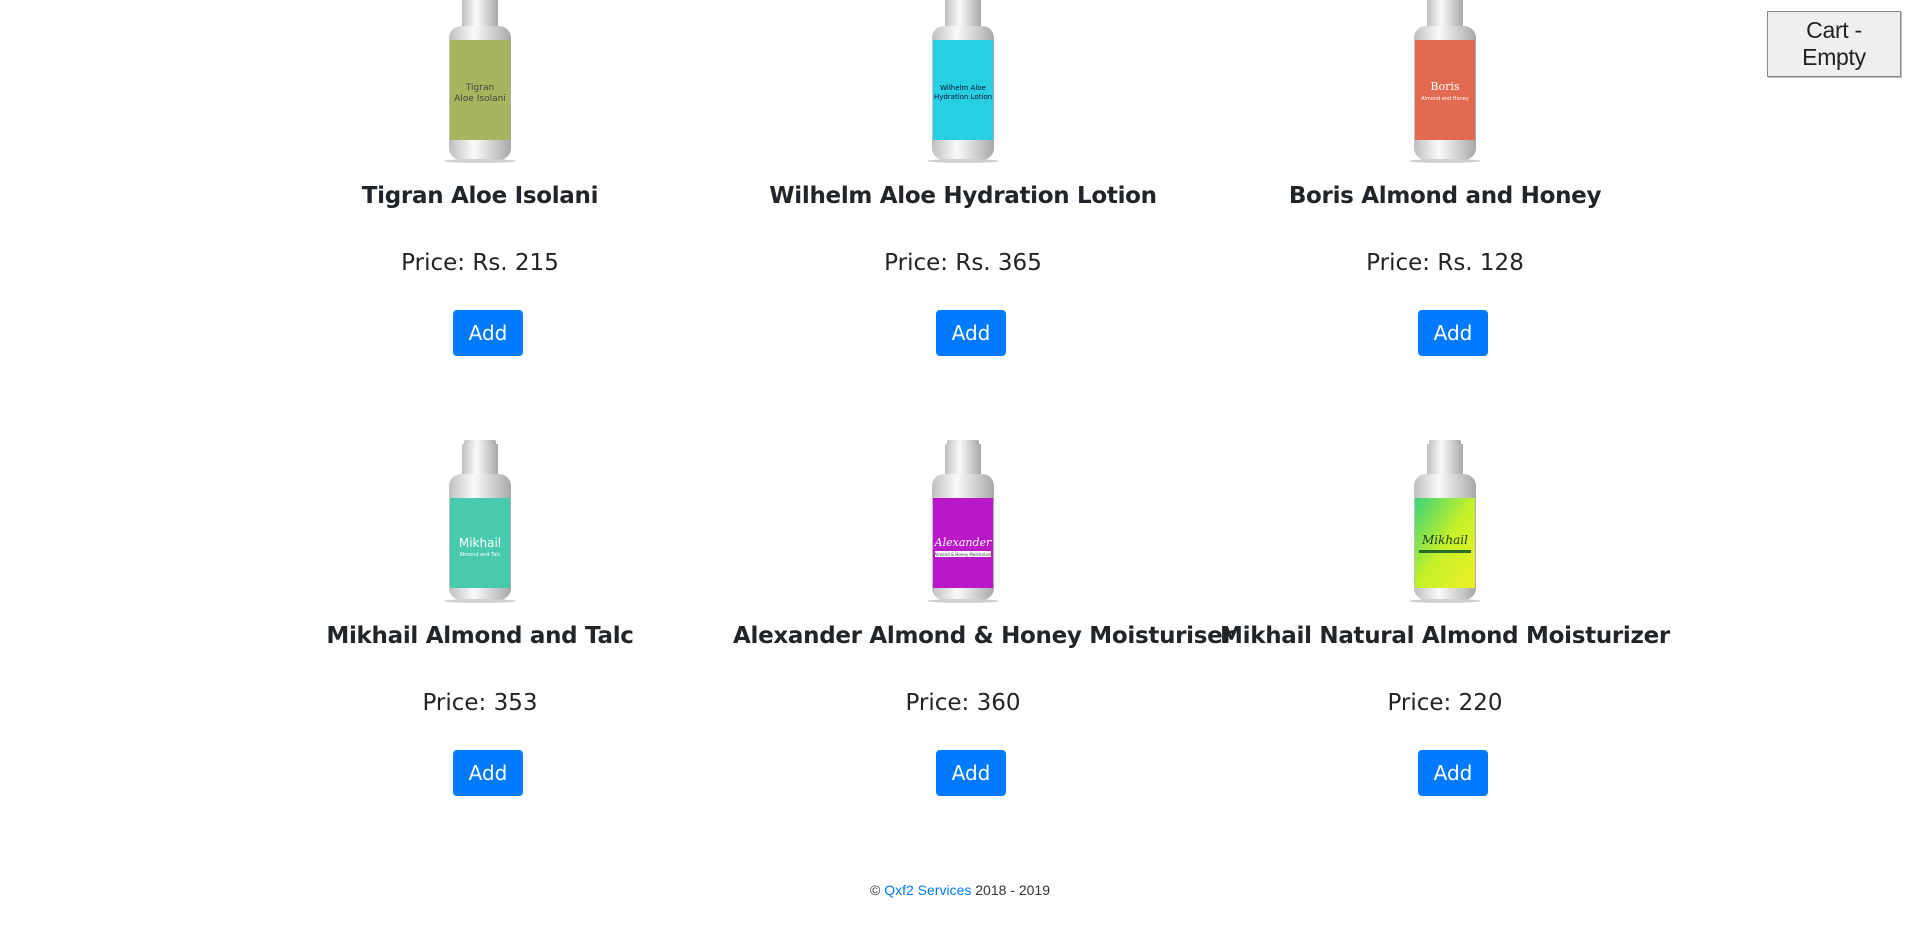  Describe the element at coordinates (963, 97) in the screenshot. I see `svg-text: Hydration Lotion` at that location.